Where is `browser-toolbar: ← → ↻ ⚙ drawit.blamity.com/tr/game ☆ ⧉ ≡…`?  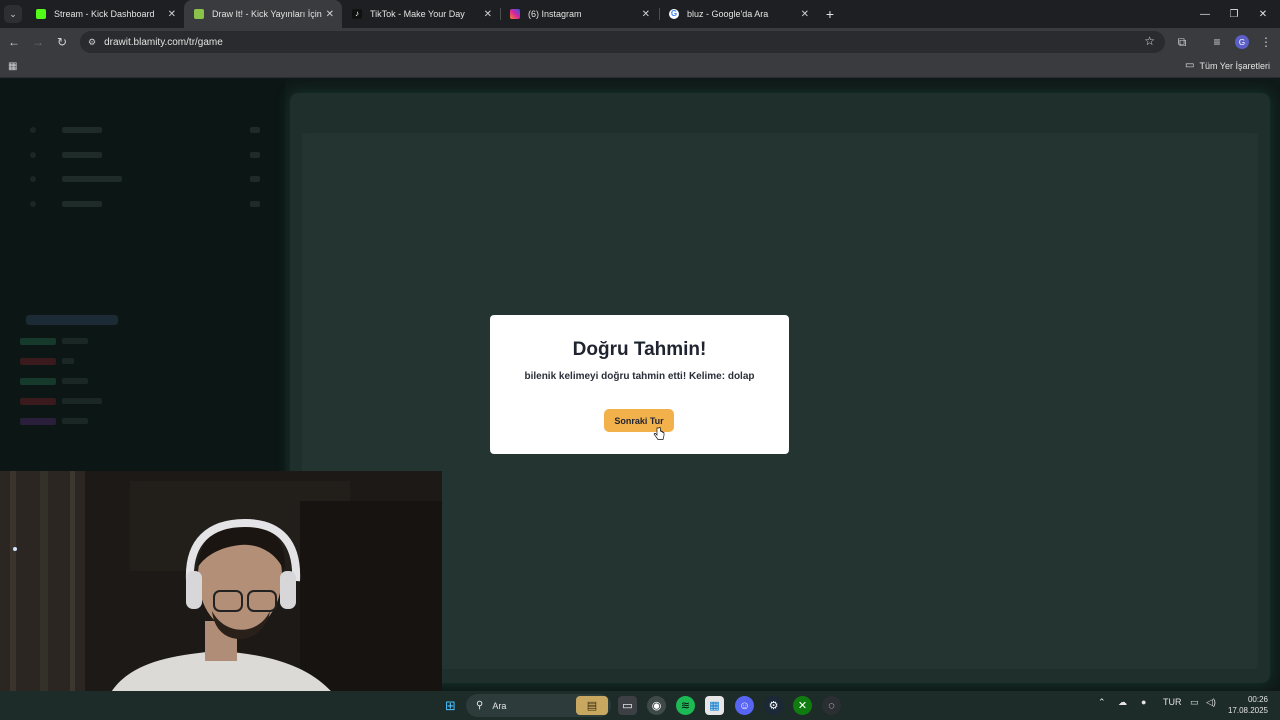
browser-toolbar: ← → ↻ ⚙ drawit.blamity.com/tr/game ☆ ⧉ ≡… is located at coordinates (640, 42).